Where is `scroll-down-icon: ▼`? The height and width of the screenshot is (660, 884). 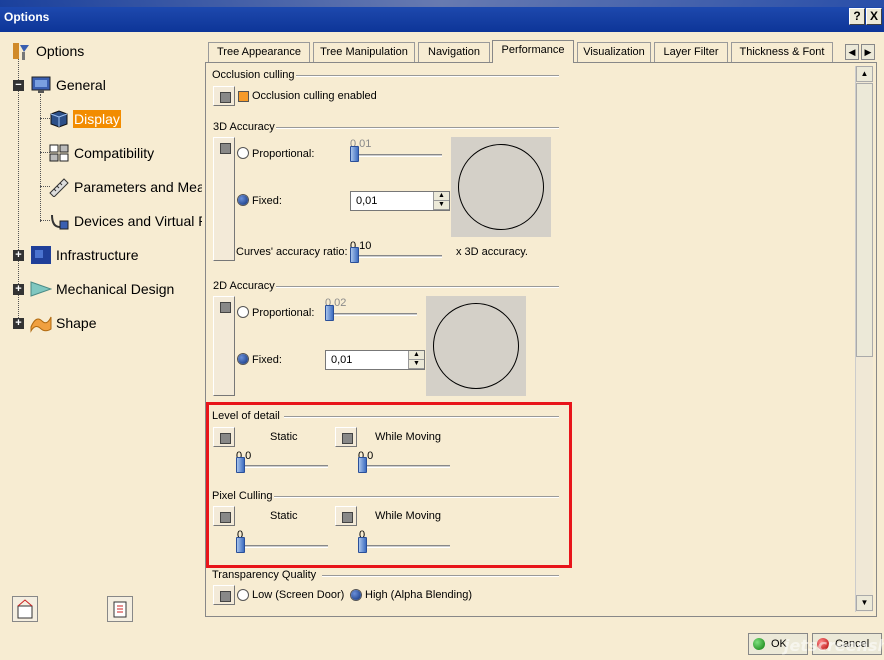 scroll-down-icon: ▼ is located at coordinates (864, 603).